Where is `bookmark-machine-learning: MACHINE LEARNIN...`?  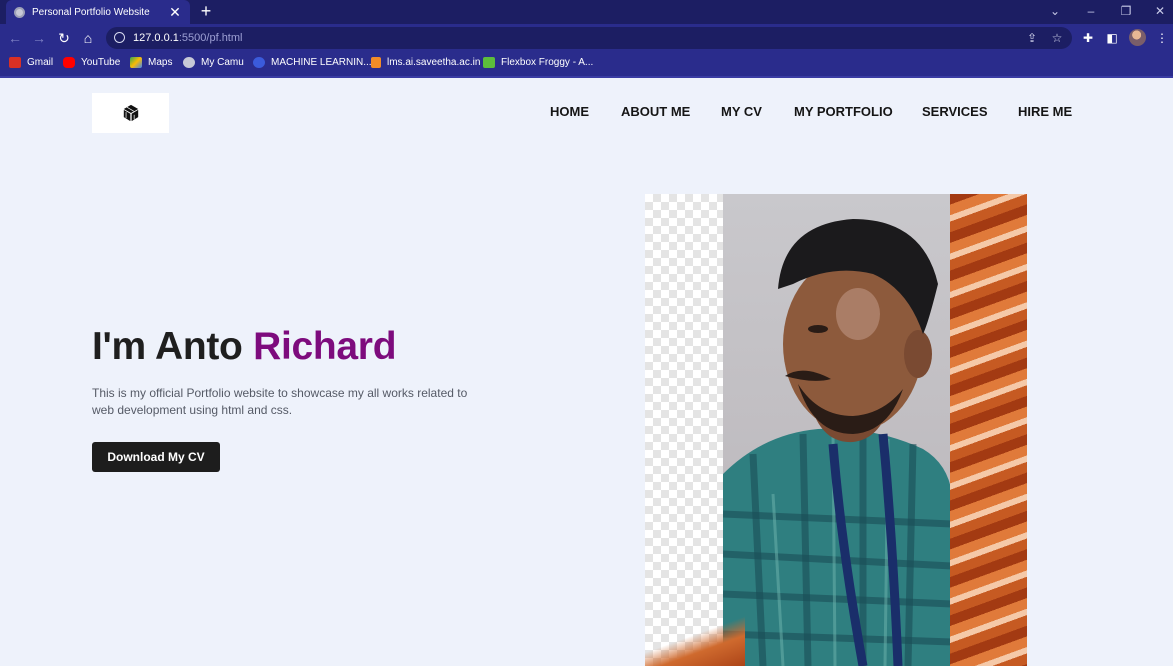
bookmark-machine-learning: MACHINE LEARNIN... is located at coordinates (312, 62).